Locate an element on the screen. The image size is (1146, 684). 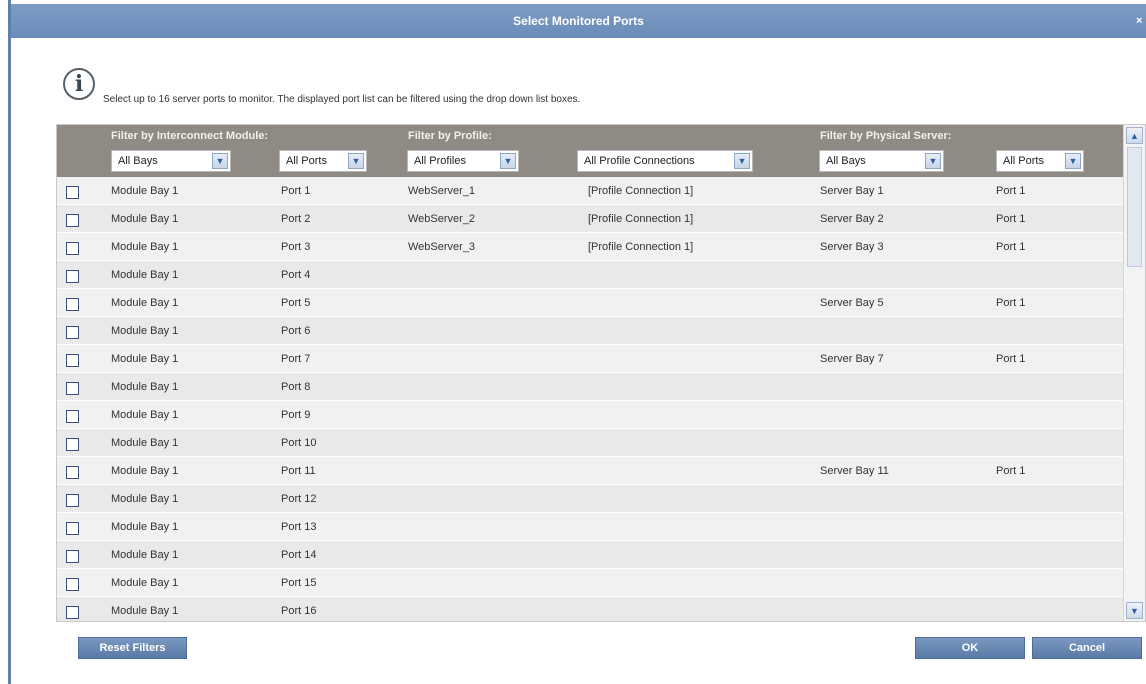
table-row: Module Bay 1 Port 7 Server Bay 7 Port 1 is located at coordinates (590, 359).